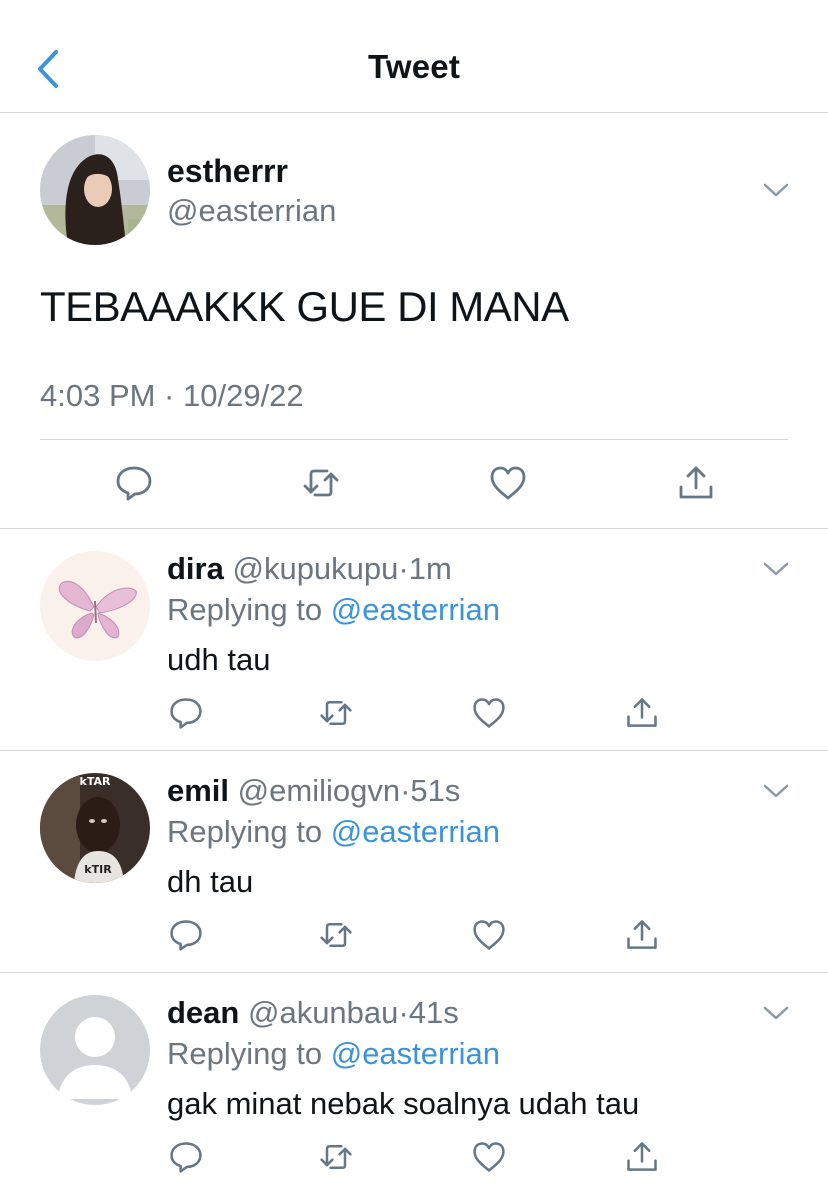 Image resolution: width=828 pixels, height=1190 pixels. I want to click on reply-header: dira @kupukupu·1m, so click(309, 569).